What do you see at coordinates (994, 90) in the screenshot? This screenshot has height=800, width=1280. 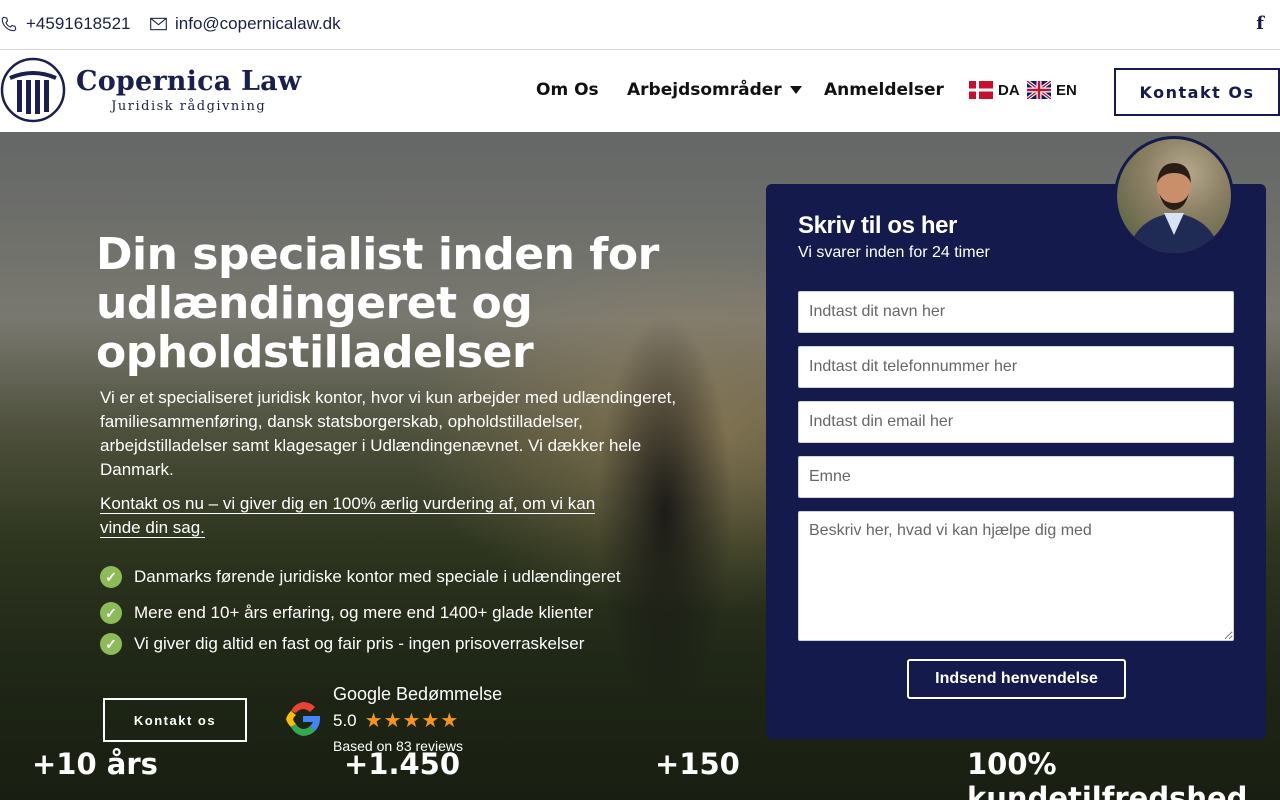 I see `lang-switch-da: DA` at bounding box center [994, 90].